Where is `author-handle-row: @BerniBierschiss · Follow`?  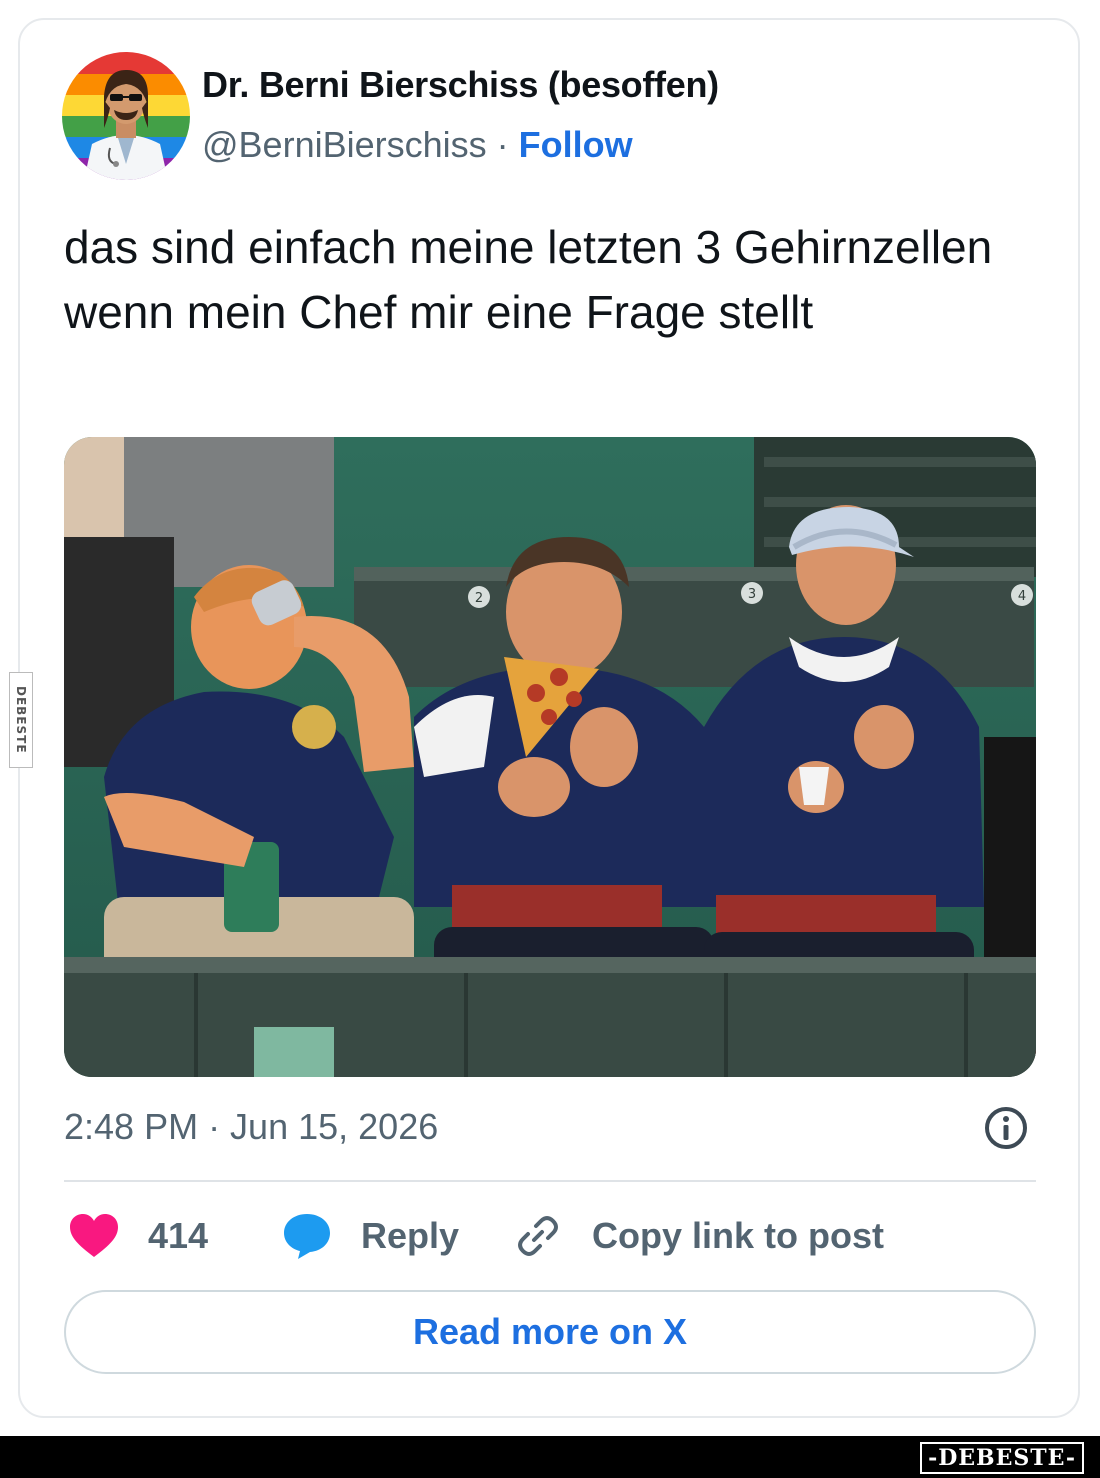 author-handle-row: @BerniBierschiss · Follow is located at coordinates (417, 145).